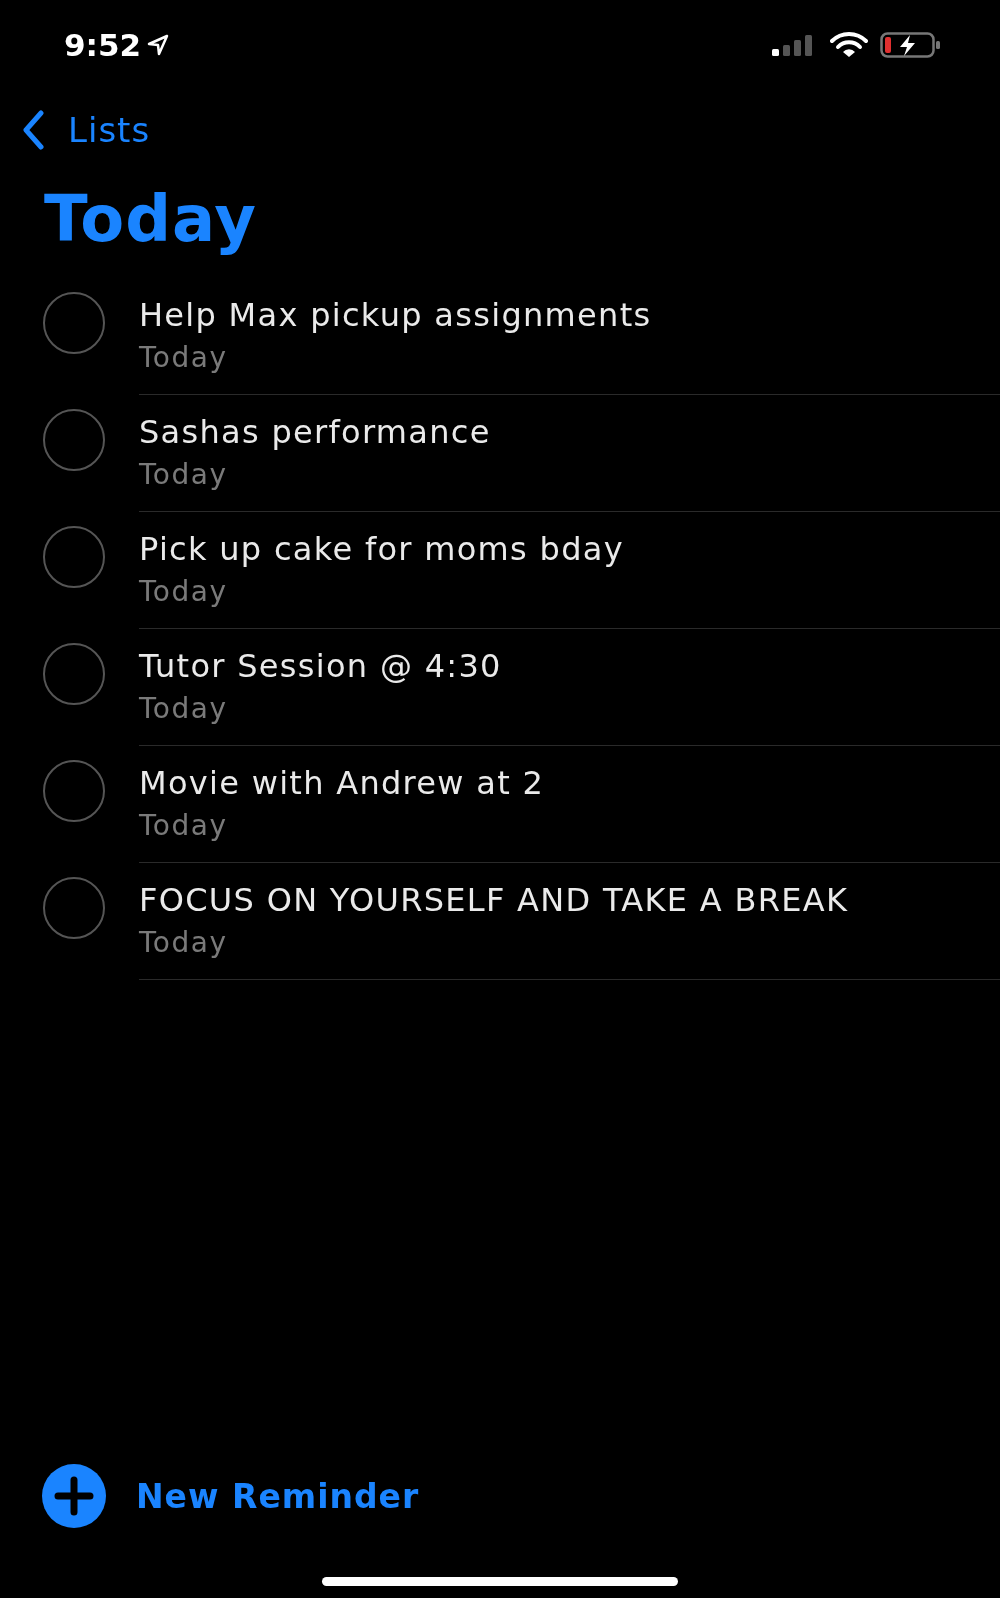 This screenshot has width=1000, height=1598. Describe the element at coordinates (494, 900) in the screenshot. I see `reminder-title: FOCUS ON YOURSELF AND TAKE A BREAK` at that location.